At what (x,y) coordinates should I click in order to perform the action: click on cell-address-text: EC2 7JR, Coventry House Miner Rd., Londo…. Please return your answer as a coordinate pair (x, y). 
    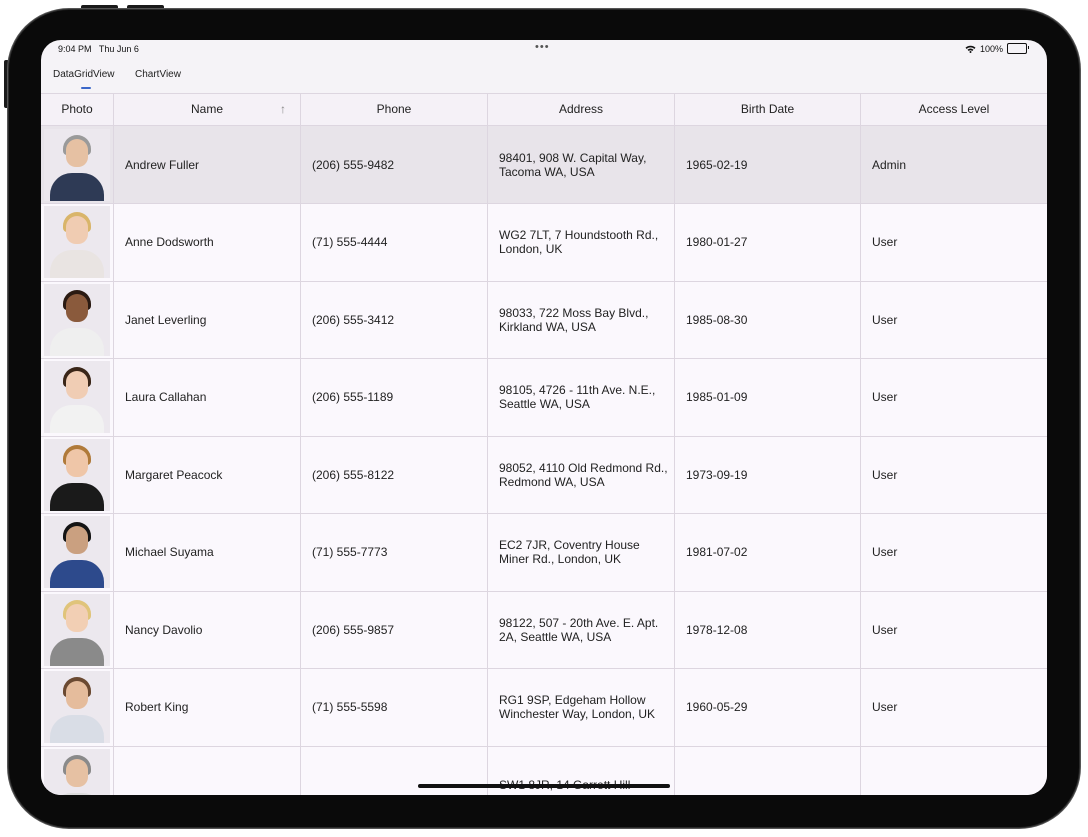
    Looking at the image, I should click on (569, 552).